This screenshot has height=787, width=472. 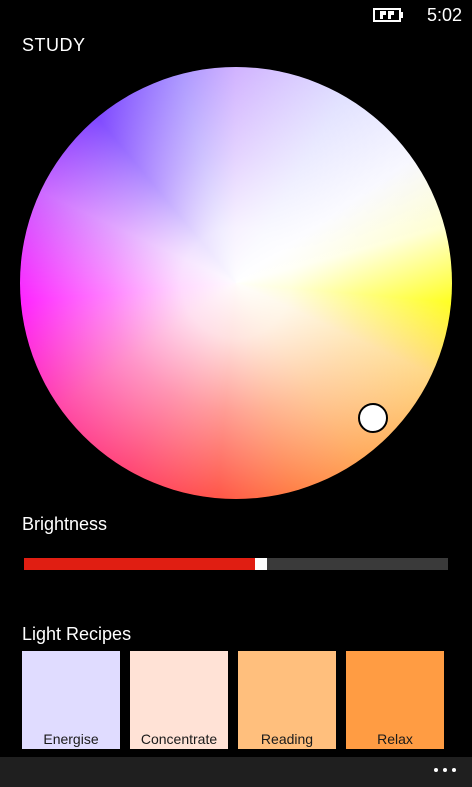 I want to click on recipe-label: Relax, so click(x=395, y=739).